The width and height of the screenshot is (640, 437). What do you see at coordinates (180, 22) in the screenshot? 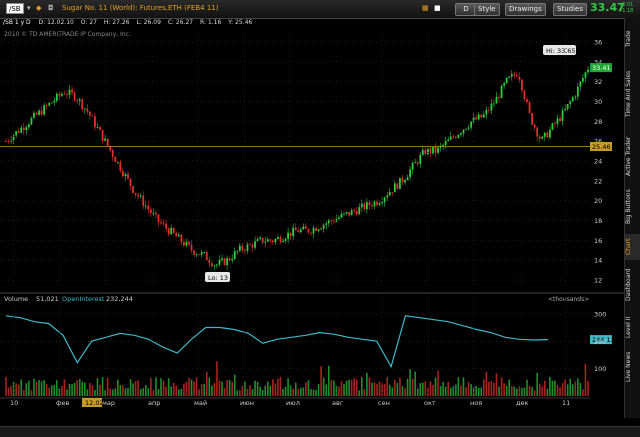
I see `ohlc-close: C: 26.27` at bounding box center [180, 22].